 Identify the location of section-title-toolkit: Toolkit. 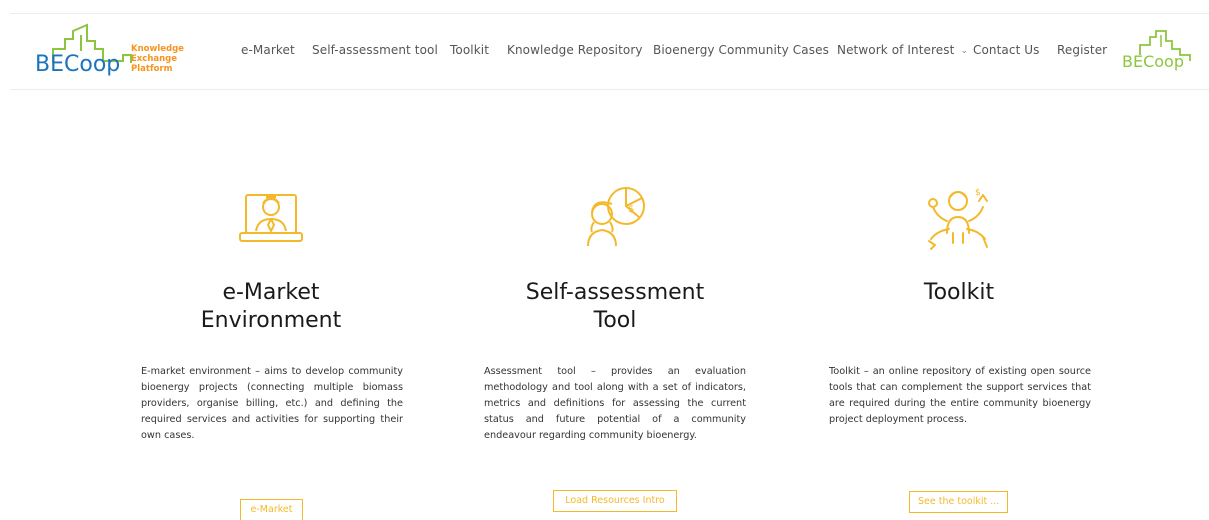
(959, 293).